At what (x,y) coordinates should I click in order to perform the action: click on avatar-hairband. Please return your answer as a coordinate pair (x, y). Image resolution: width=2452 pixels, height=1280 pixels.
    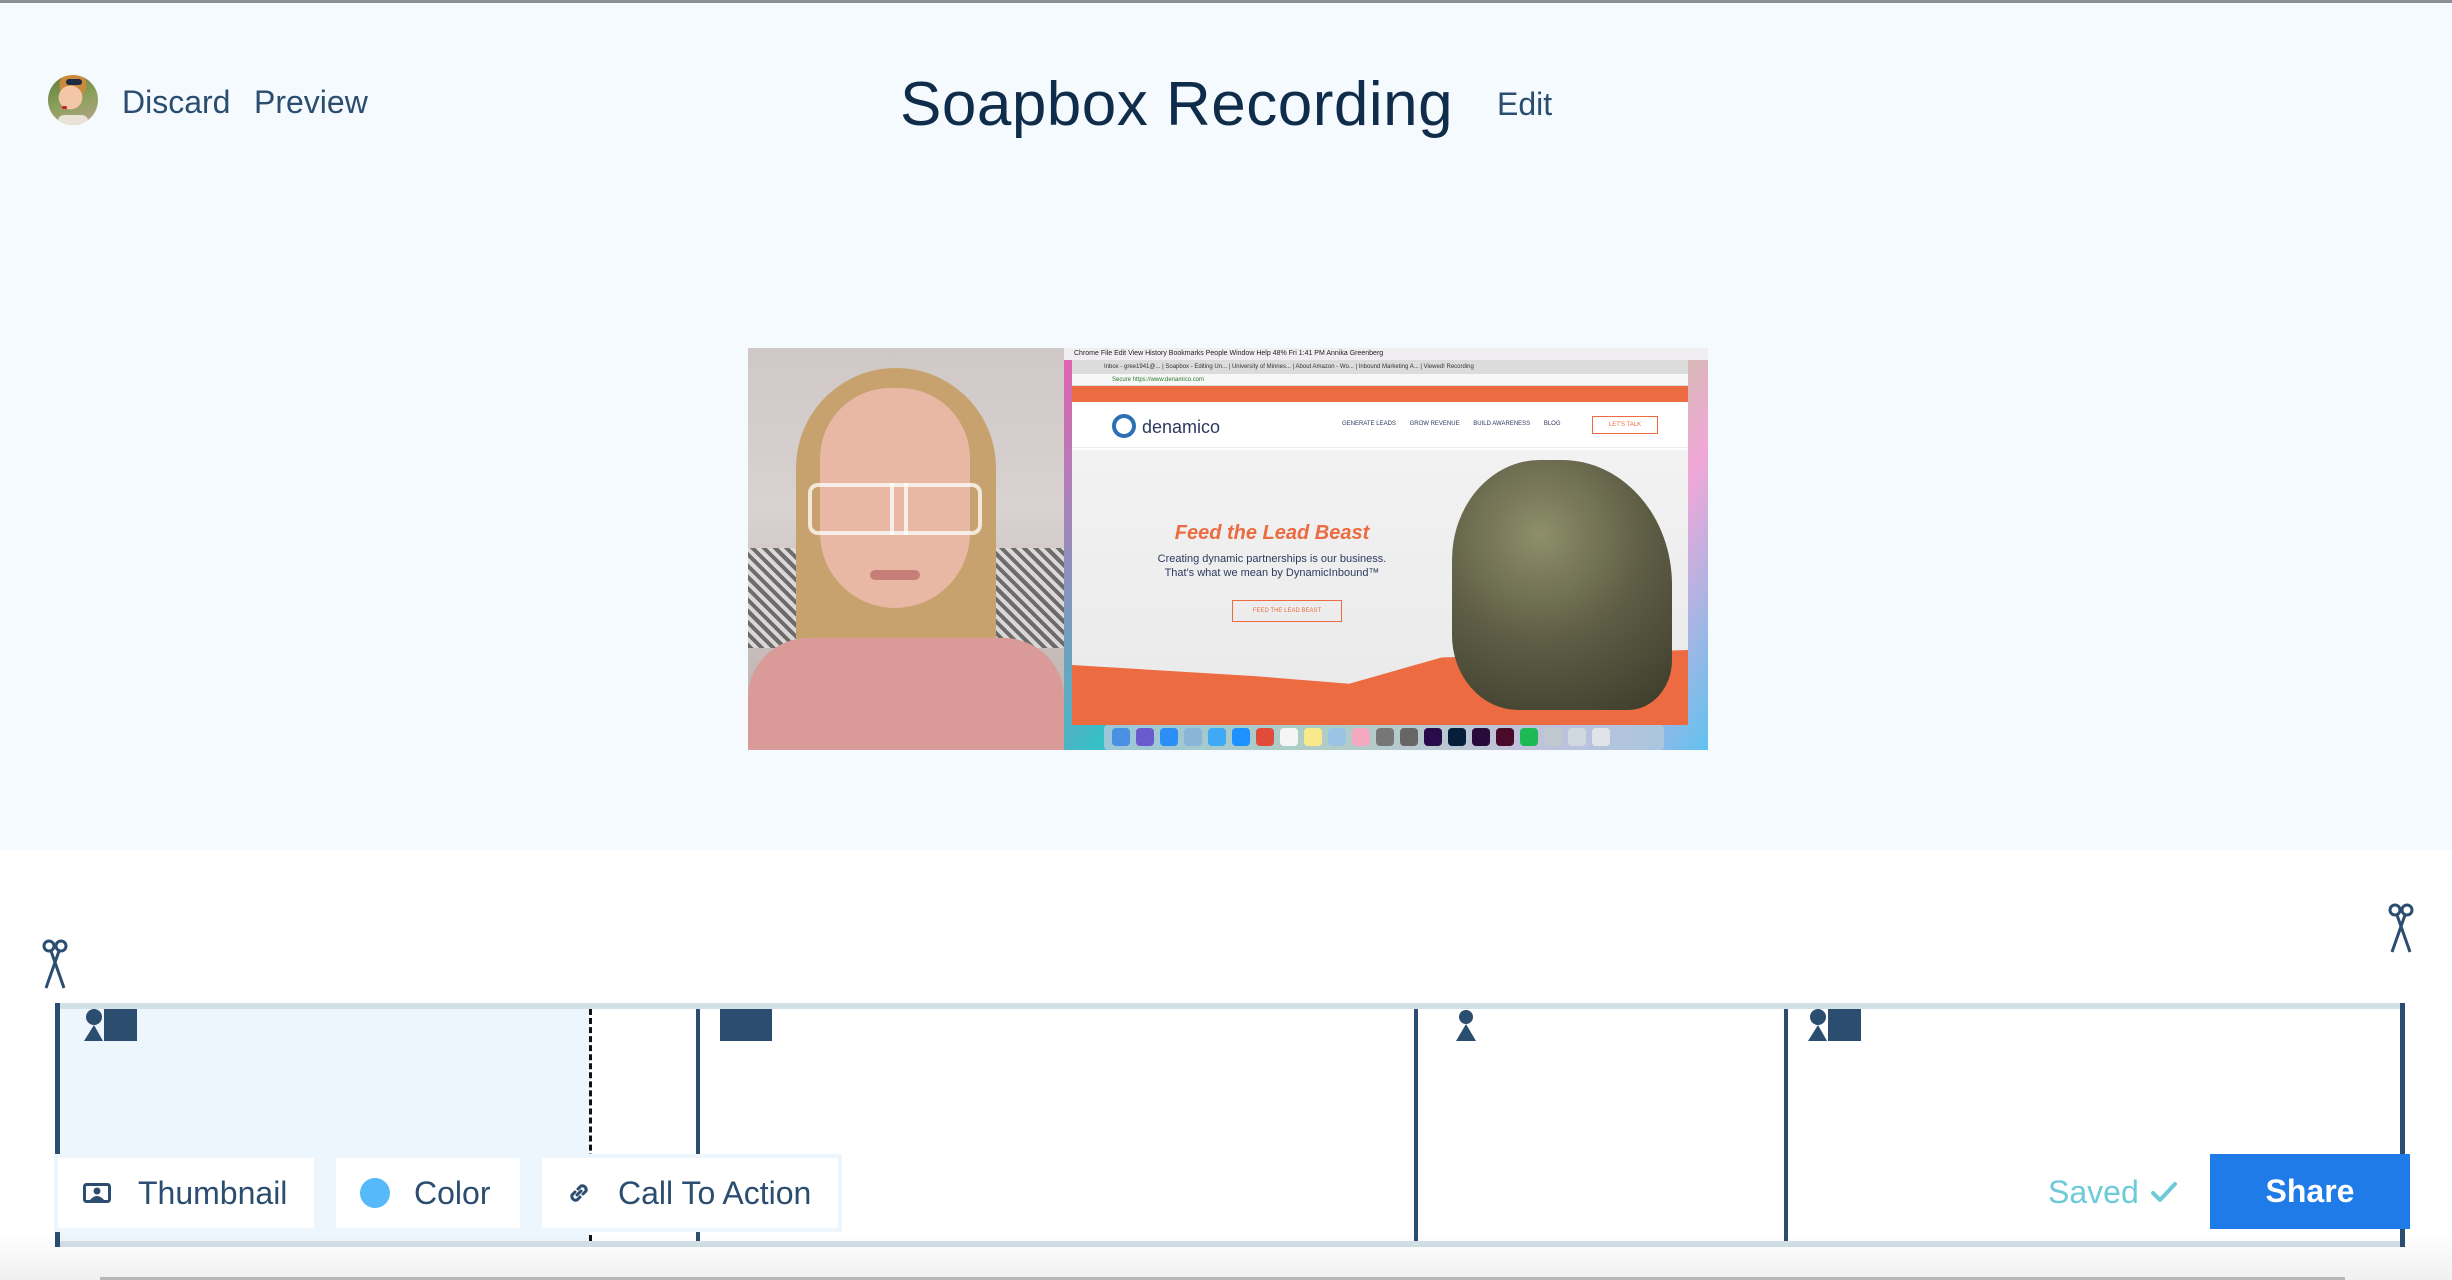
    Looking at the image, I should click on (74, 82).